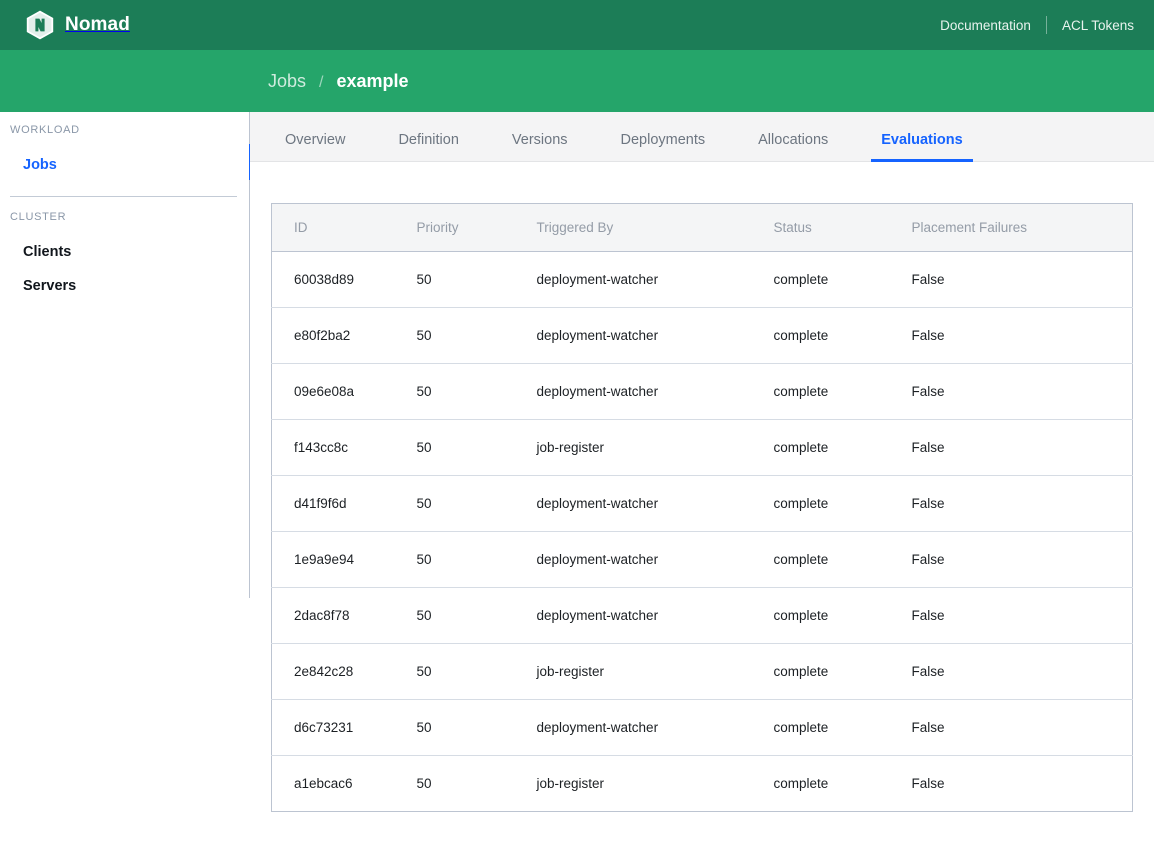 The image size is (1154, 849). Describe the element at coordinates (124, 252) in the screenshot. I see `sidebar-item-clients: Clients` at that location.